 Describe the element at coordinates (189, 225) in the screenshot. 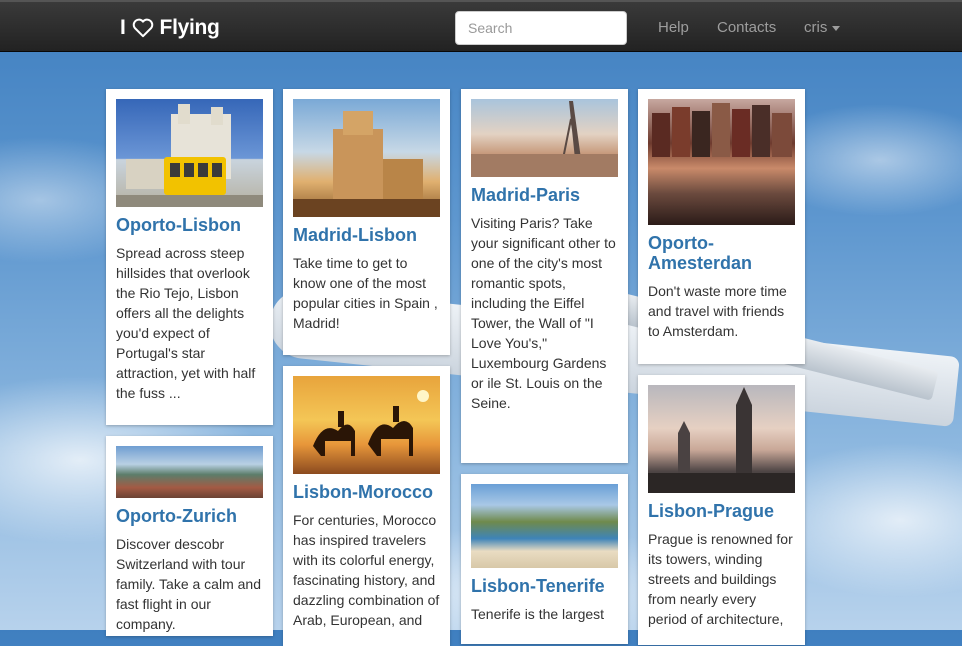

I see `card-title: Oporto-Lisbon` at that location.